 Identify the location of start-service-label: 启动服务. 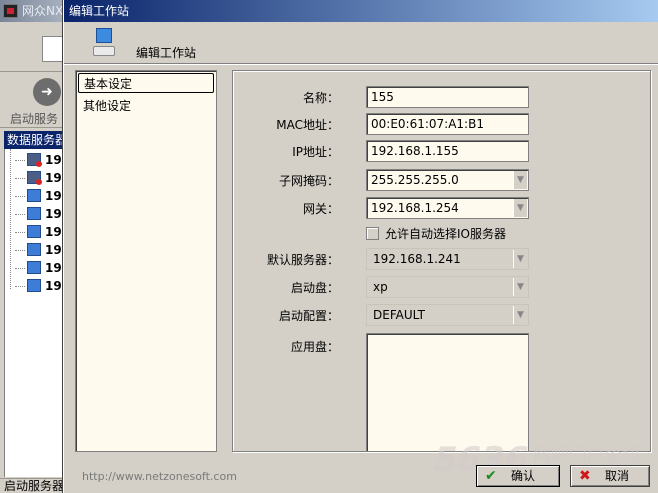
(34, 118).